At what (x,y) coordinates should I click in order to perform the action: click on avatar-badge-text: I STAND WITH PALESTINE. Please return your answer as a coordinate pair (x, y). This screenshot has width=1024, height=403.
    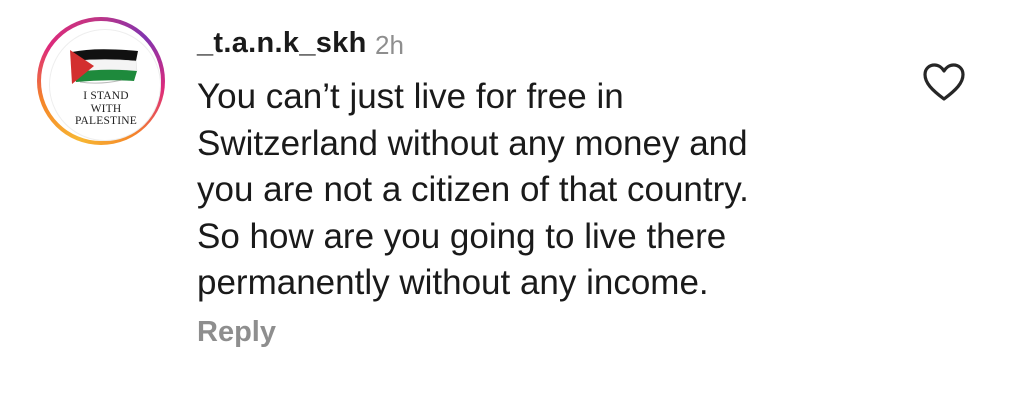
    Looking at the image, I should click on (105, 109).